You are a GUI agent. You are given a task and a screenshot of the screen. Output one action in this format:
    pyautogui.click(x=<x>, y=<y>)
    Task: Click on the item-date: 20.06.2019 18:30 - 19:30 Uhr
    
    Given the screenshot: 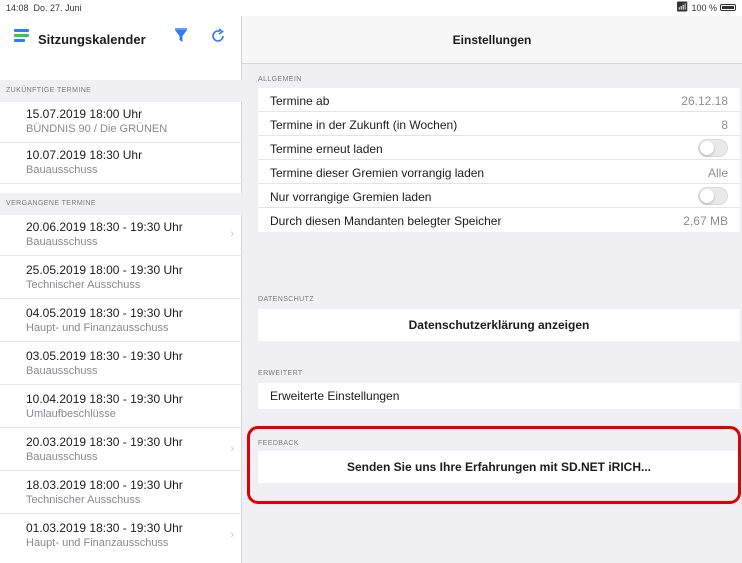 What is the action you would take?
    pyautogui.click(x=104, y=227)
    